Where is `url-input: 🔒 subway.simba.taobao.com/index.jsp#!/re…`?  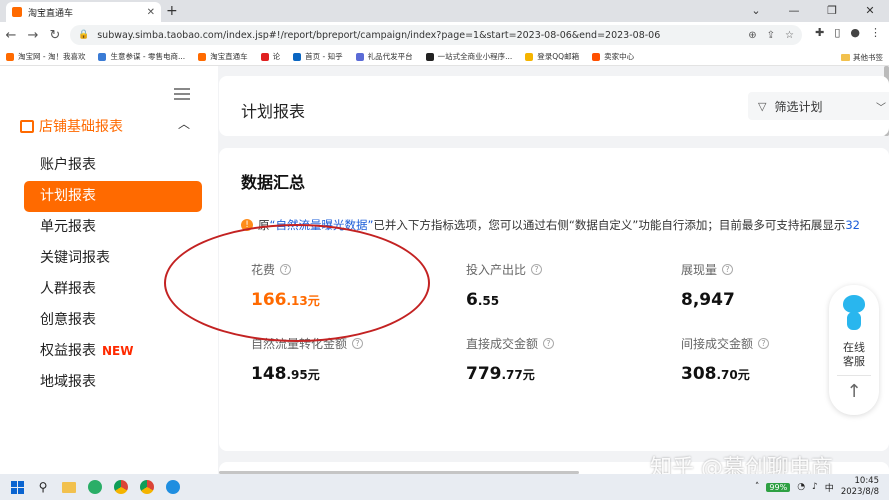 url-input: 🔒 subway.simba.taobao.com/index.jsp#!/re… is located at coordinates (436, 35).